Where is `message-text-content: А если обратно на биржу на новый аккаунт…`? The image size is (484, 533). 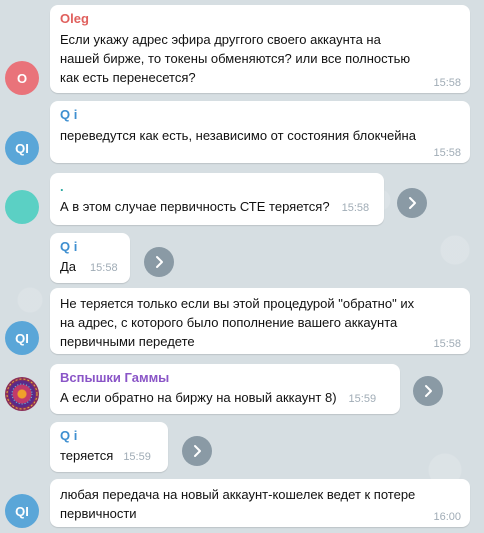 message-text-content: А если обратно на биржу на новый аккаунт… is located at coordinates (198, 397).